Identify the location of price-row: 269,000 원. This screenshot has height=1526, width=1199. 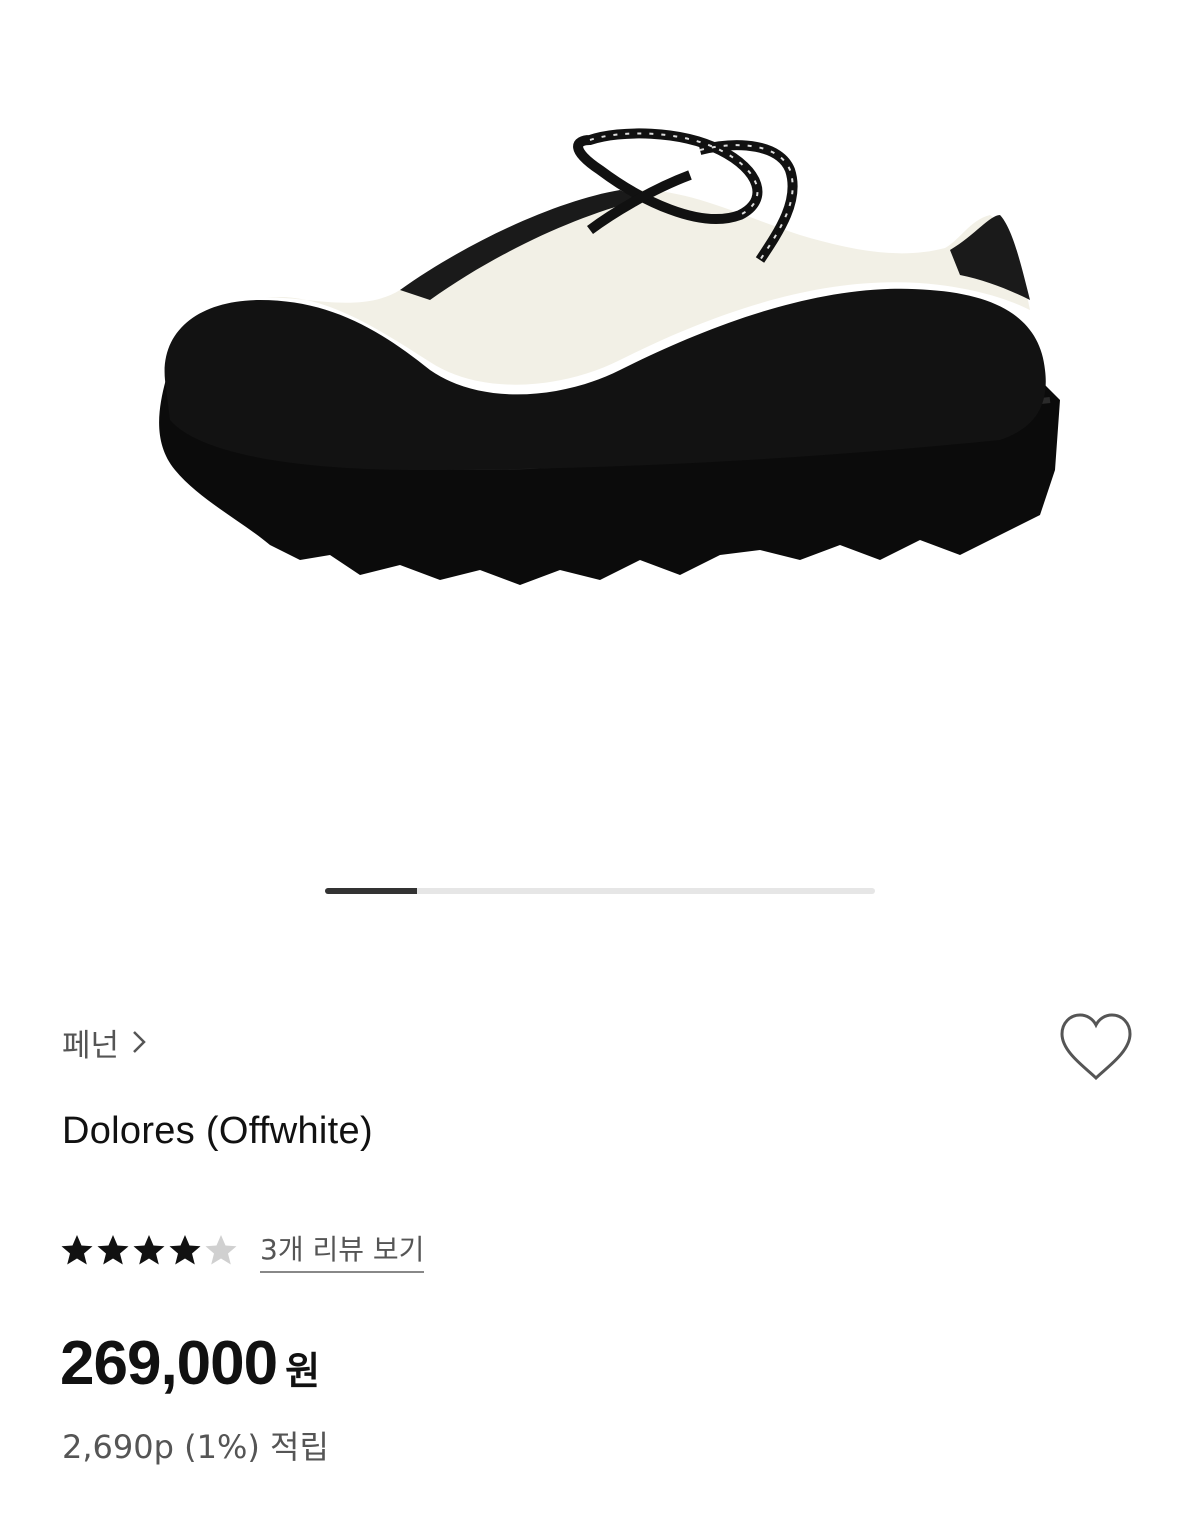
(190, 1363).